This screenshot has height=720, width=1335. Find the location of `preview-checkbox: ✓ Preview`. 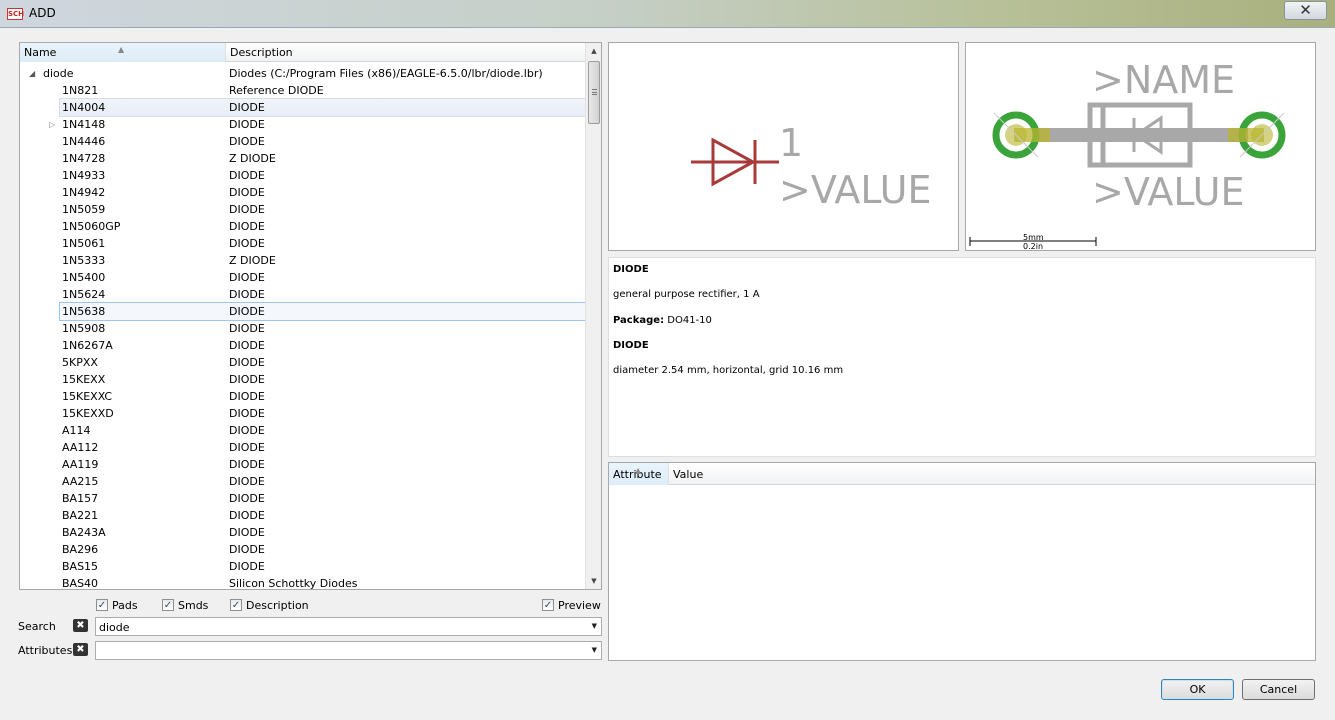

preview-checkbox: ✓ Preview is located at coordinates (572, 606).